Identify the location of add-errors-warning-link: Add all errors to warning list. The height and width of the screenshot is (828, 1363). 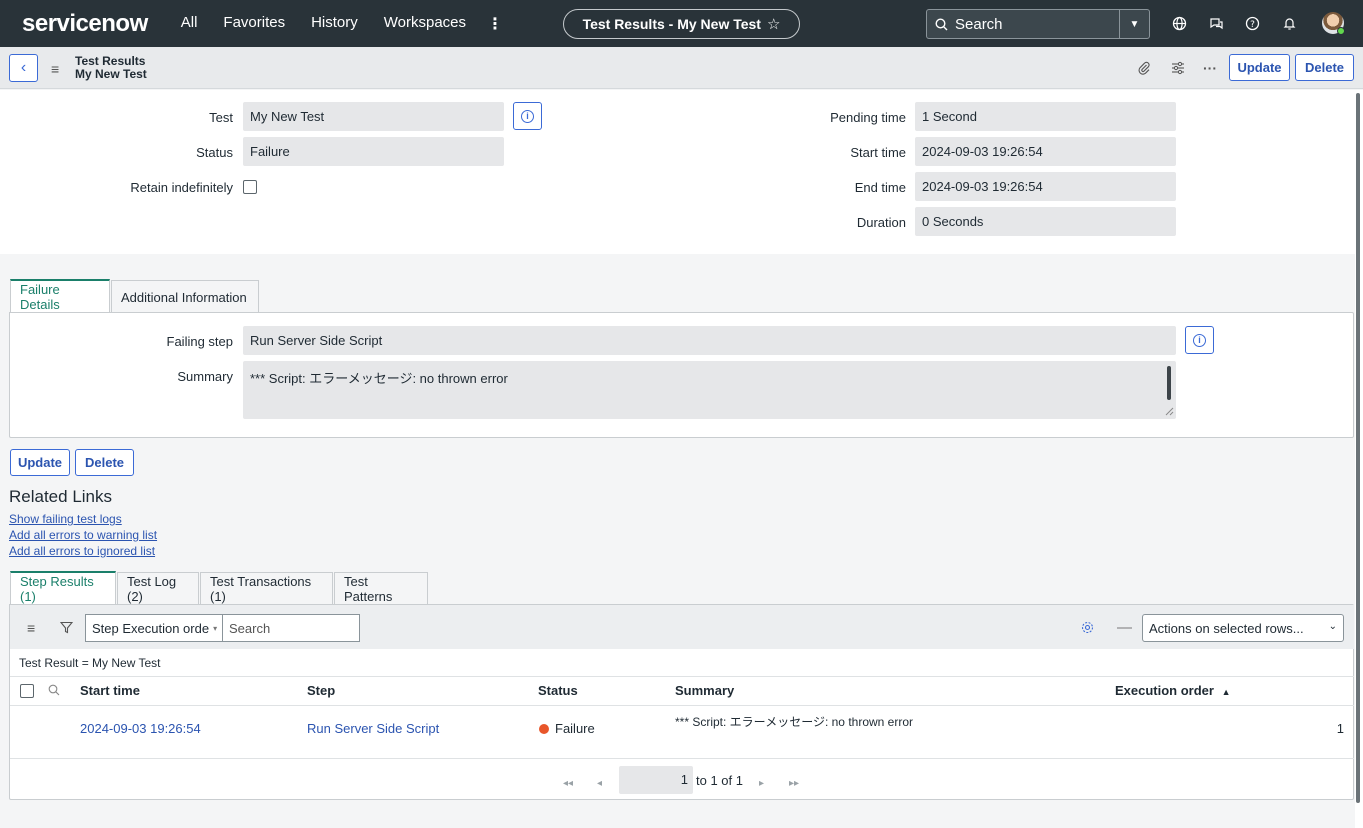
(83, 535).